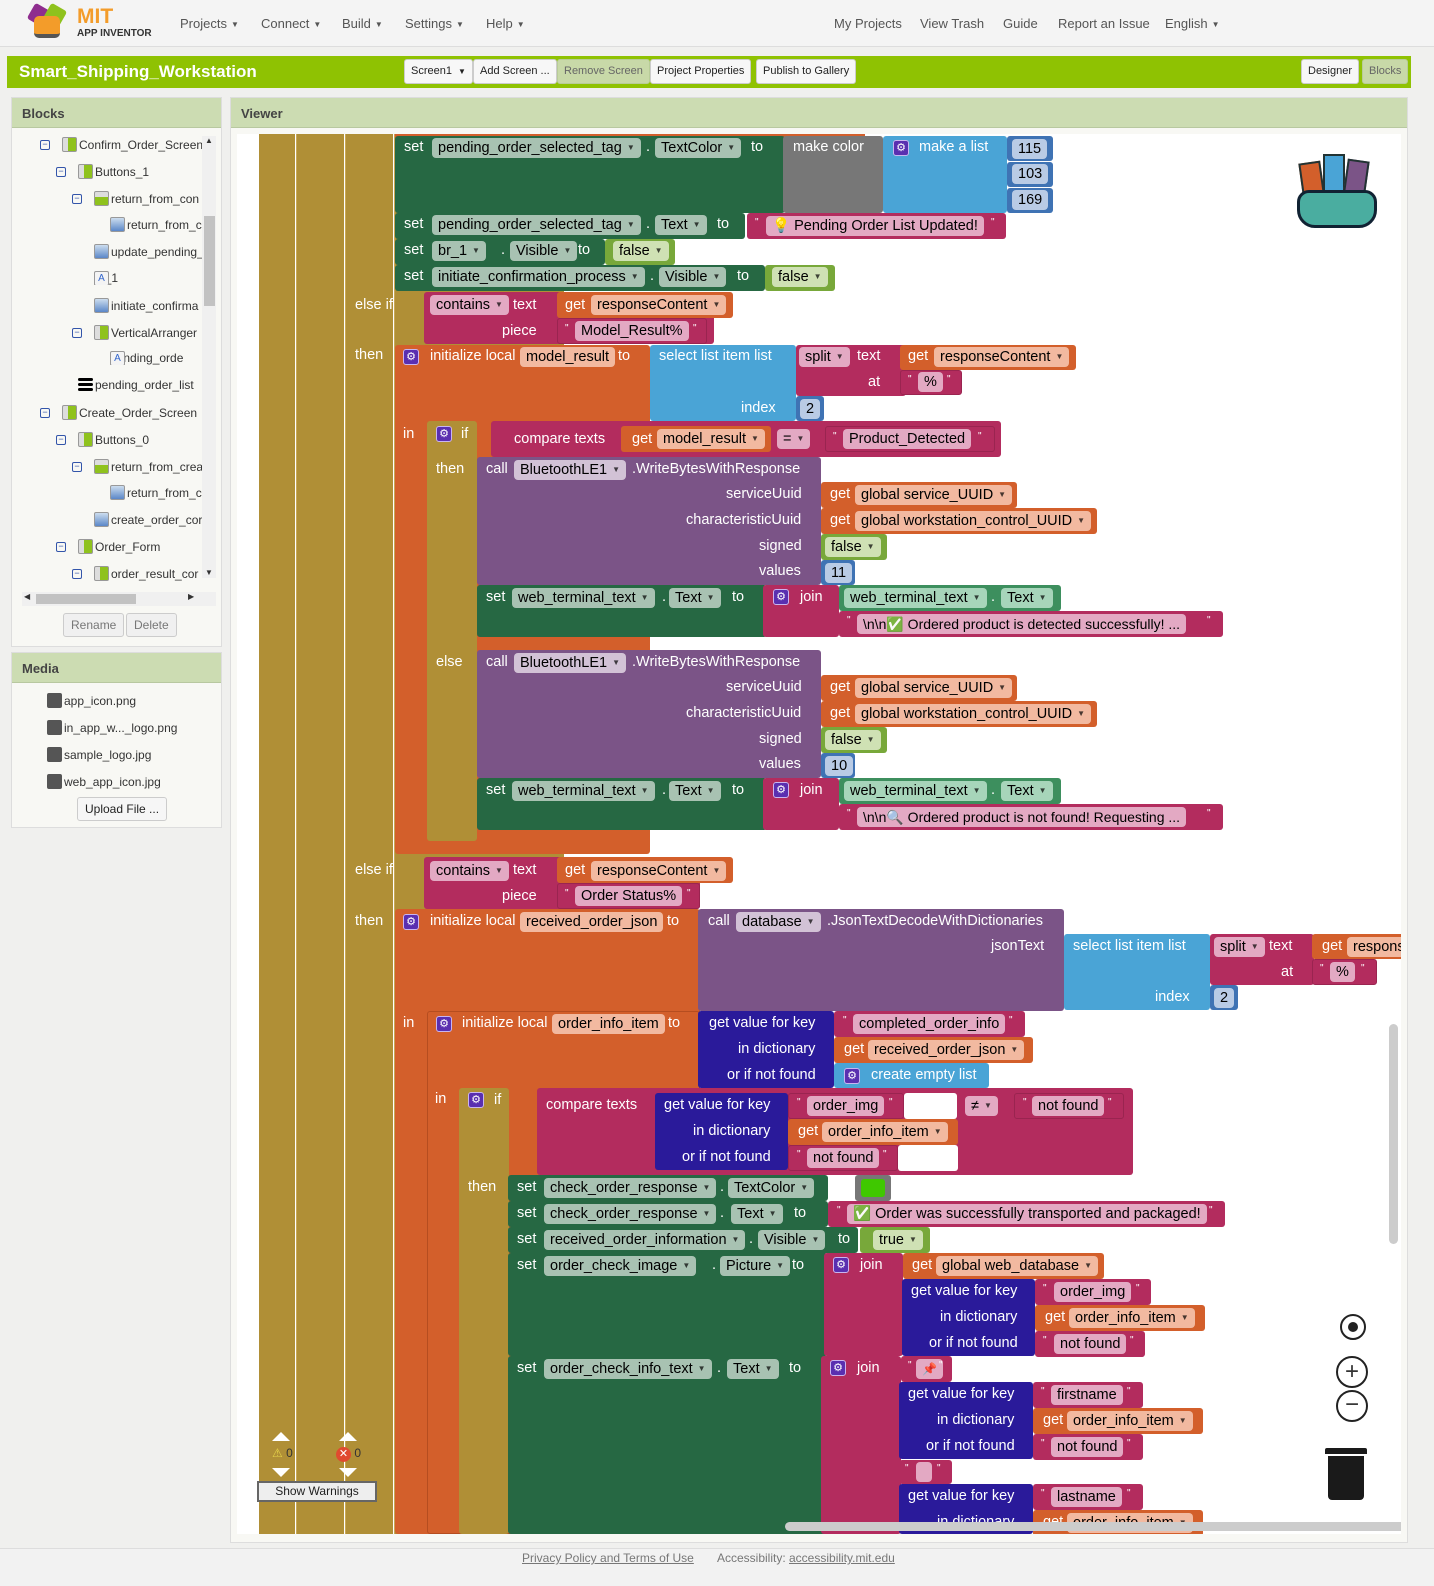  What do you see at coordinates (842, 1558) in the screenshot?
I see `accessibility-link: accessibility.mit.edu` at bounding box center [842, 1558].